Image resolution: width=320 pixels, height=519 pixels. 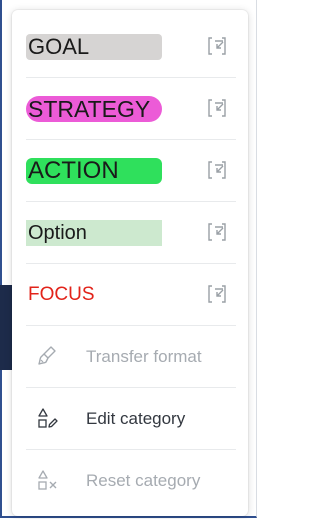 I want to click on category-tag-option: Option, so click(x=94, y=232).